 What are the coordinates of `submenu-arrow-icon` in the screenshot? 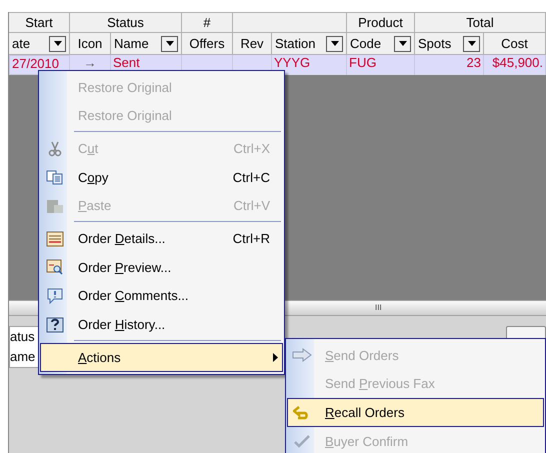 It's located at (275, 357).